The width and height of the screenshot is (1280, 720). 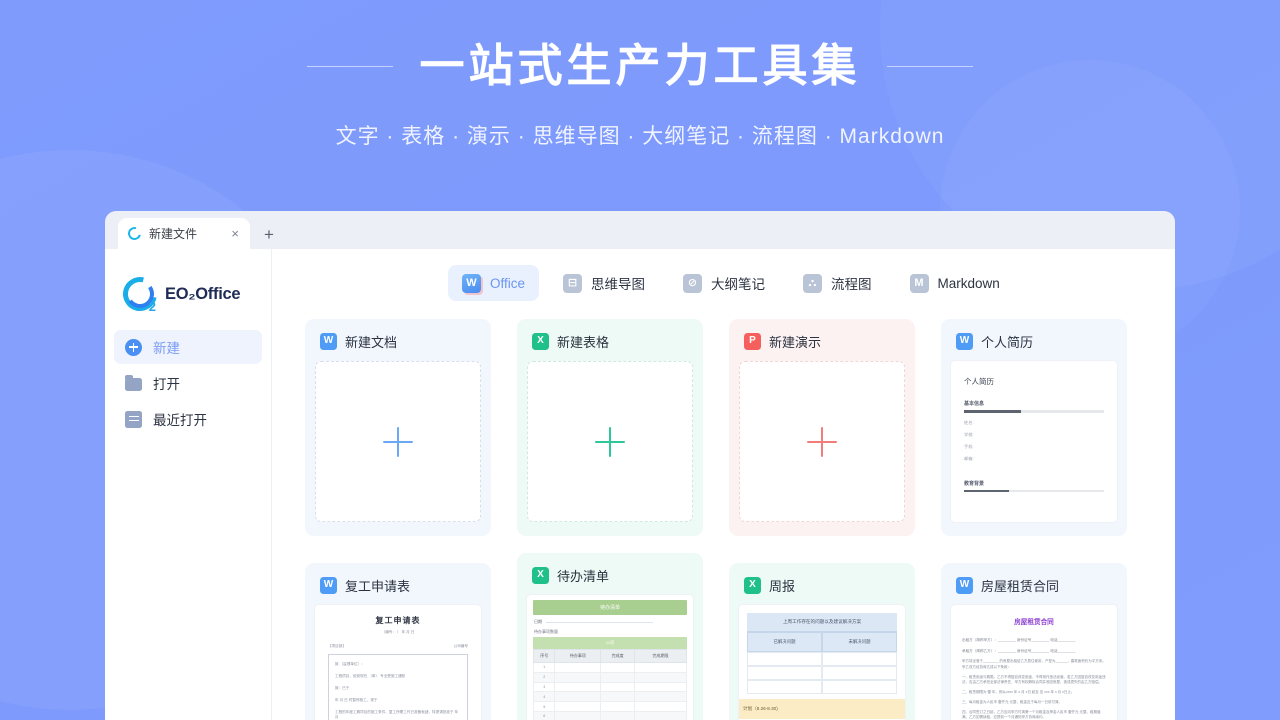 I want to click on plus-circle-icon, so click(x=133, y=347).